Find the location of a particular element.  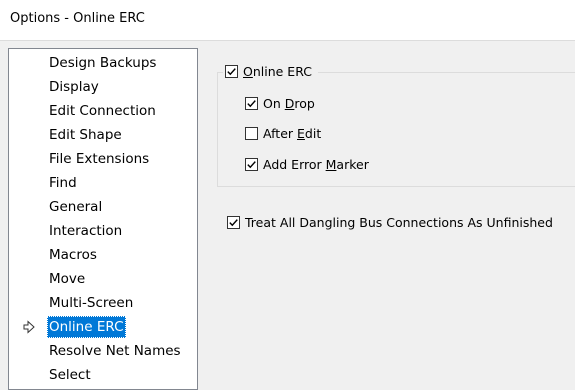

after-edit-checkbox is located at coordinates (251, 133).